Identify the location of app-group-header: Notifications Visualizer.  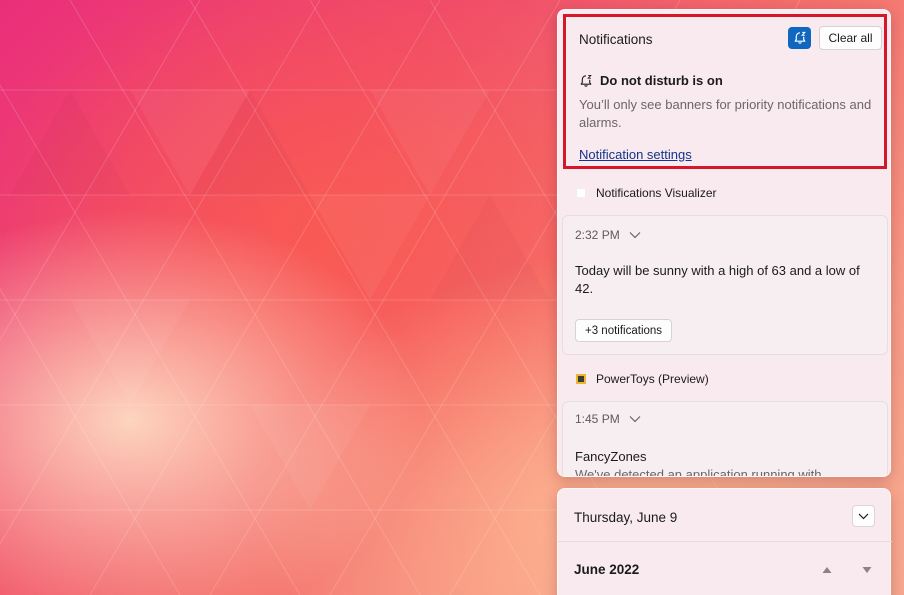
(646, 193).